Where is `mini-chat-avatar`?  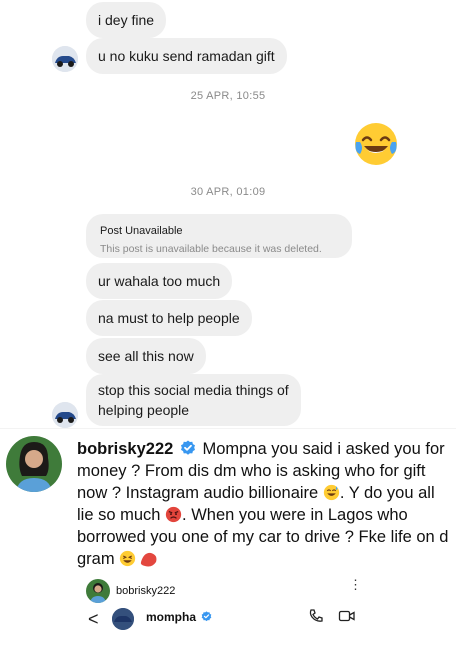
mini-chat-avatar is located at coordinates (123, 619).